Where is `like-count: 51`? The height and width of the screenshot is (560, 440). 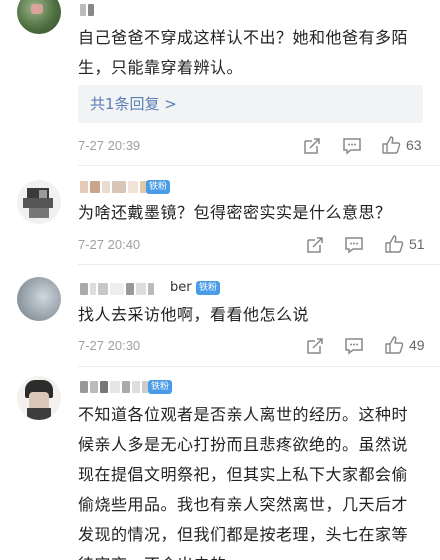 like-count: 51 is located at coordinates (417, 244).